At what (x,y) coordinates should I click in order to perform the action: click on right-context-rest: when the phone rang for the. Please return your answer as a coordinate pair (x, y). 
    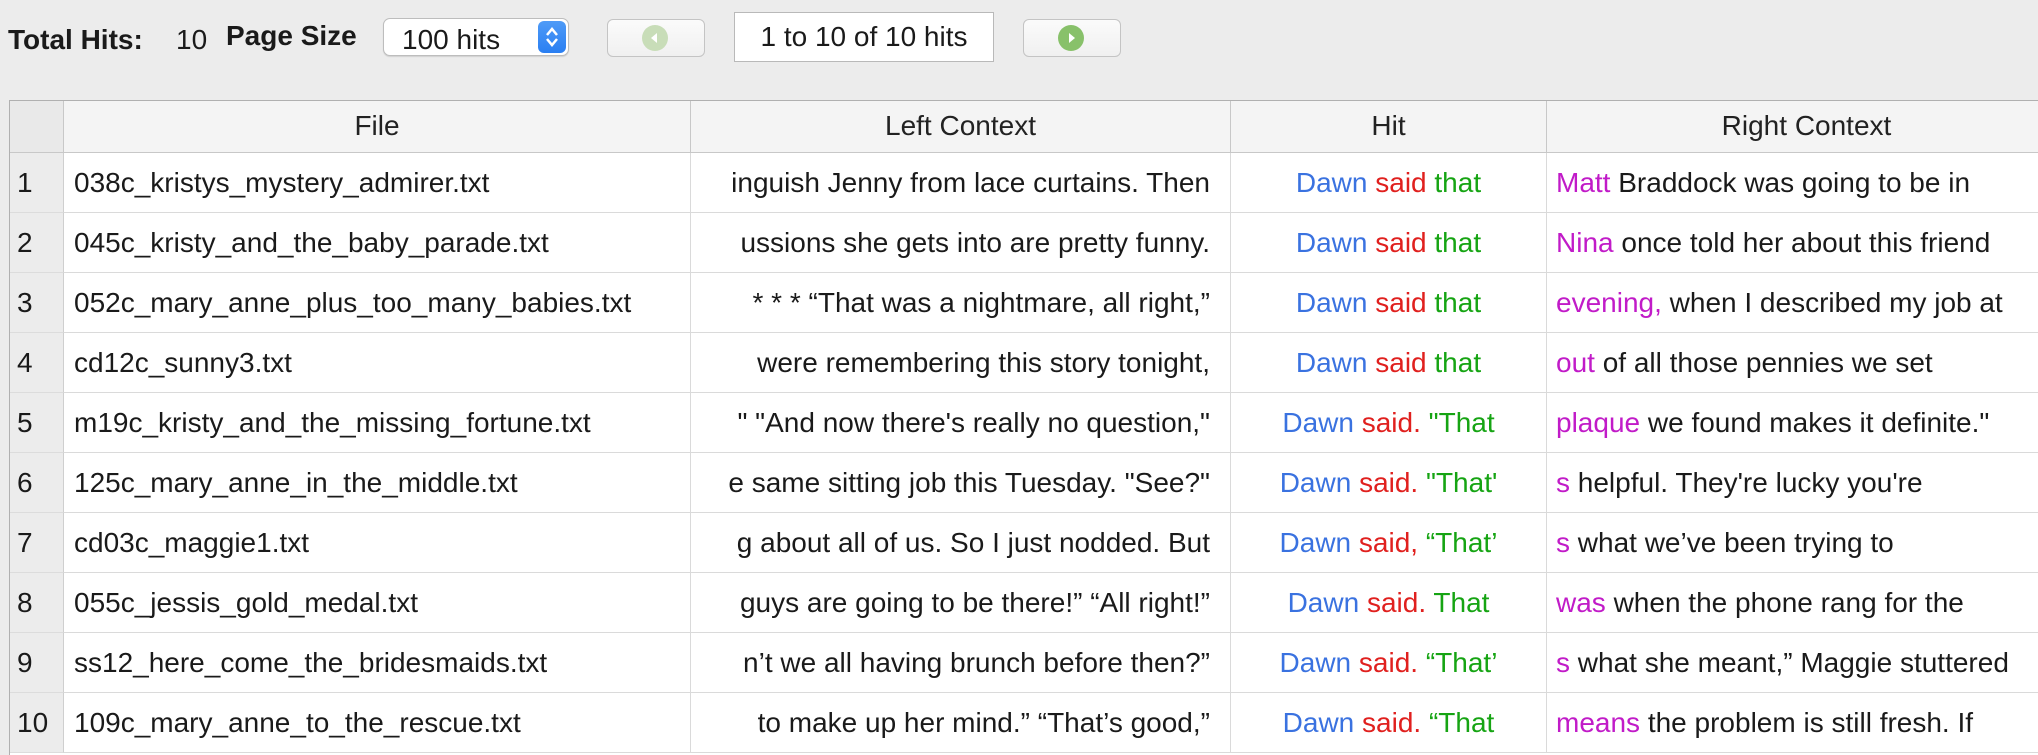
    Looking at the image, I should click on (1784, 602).